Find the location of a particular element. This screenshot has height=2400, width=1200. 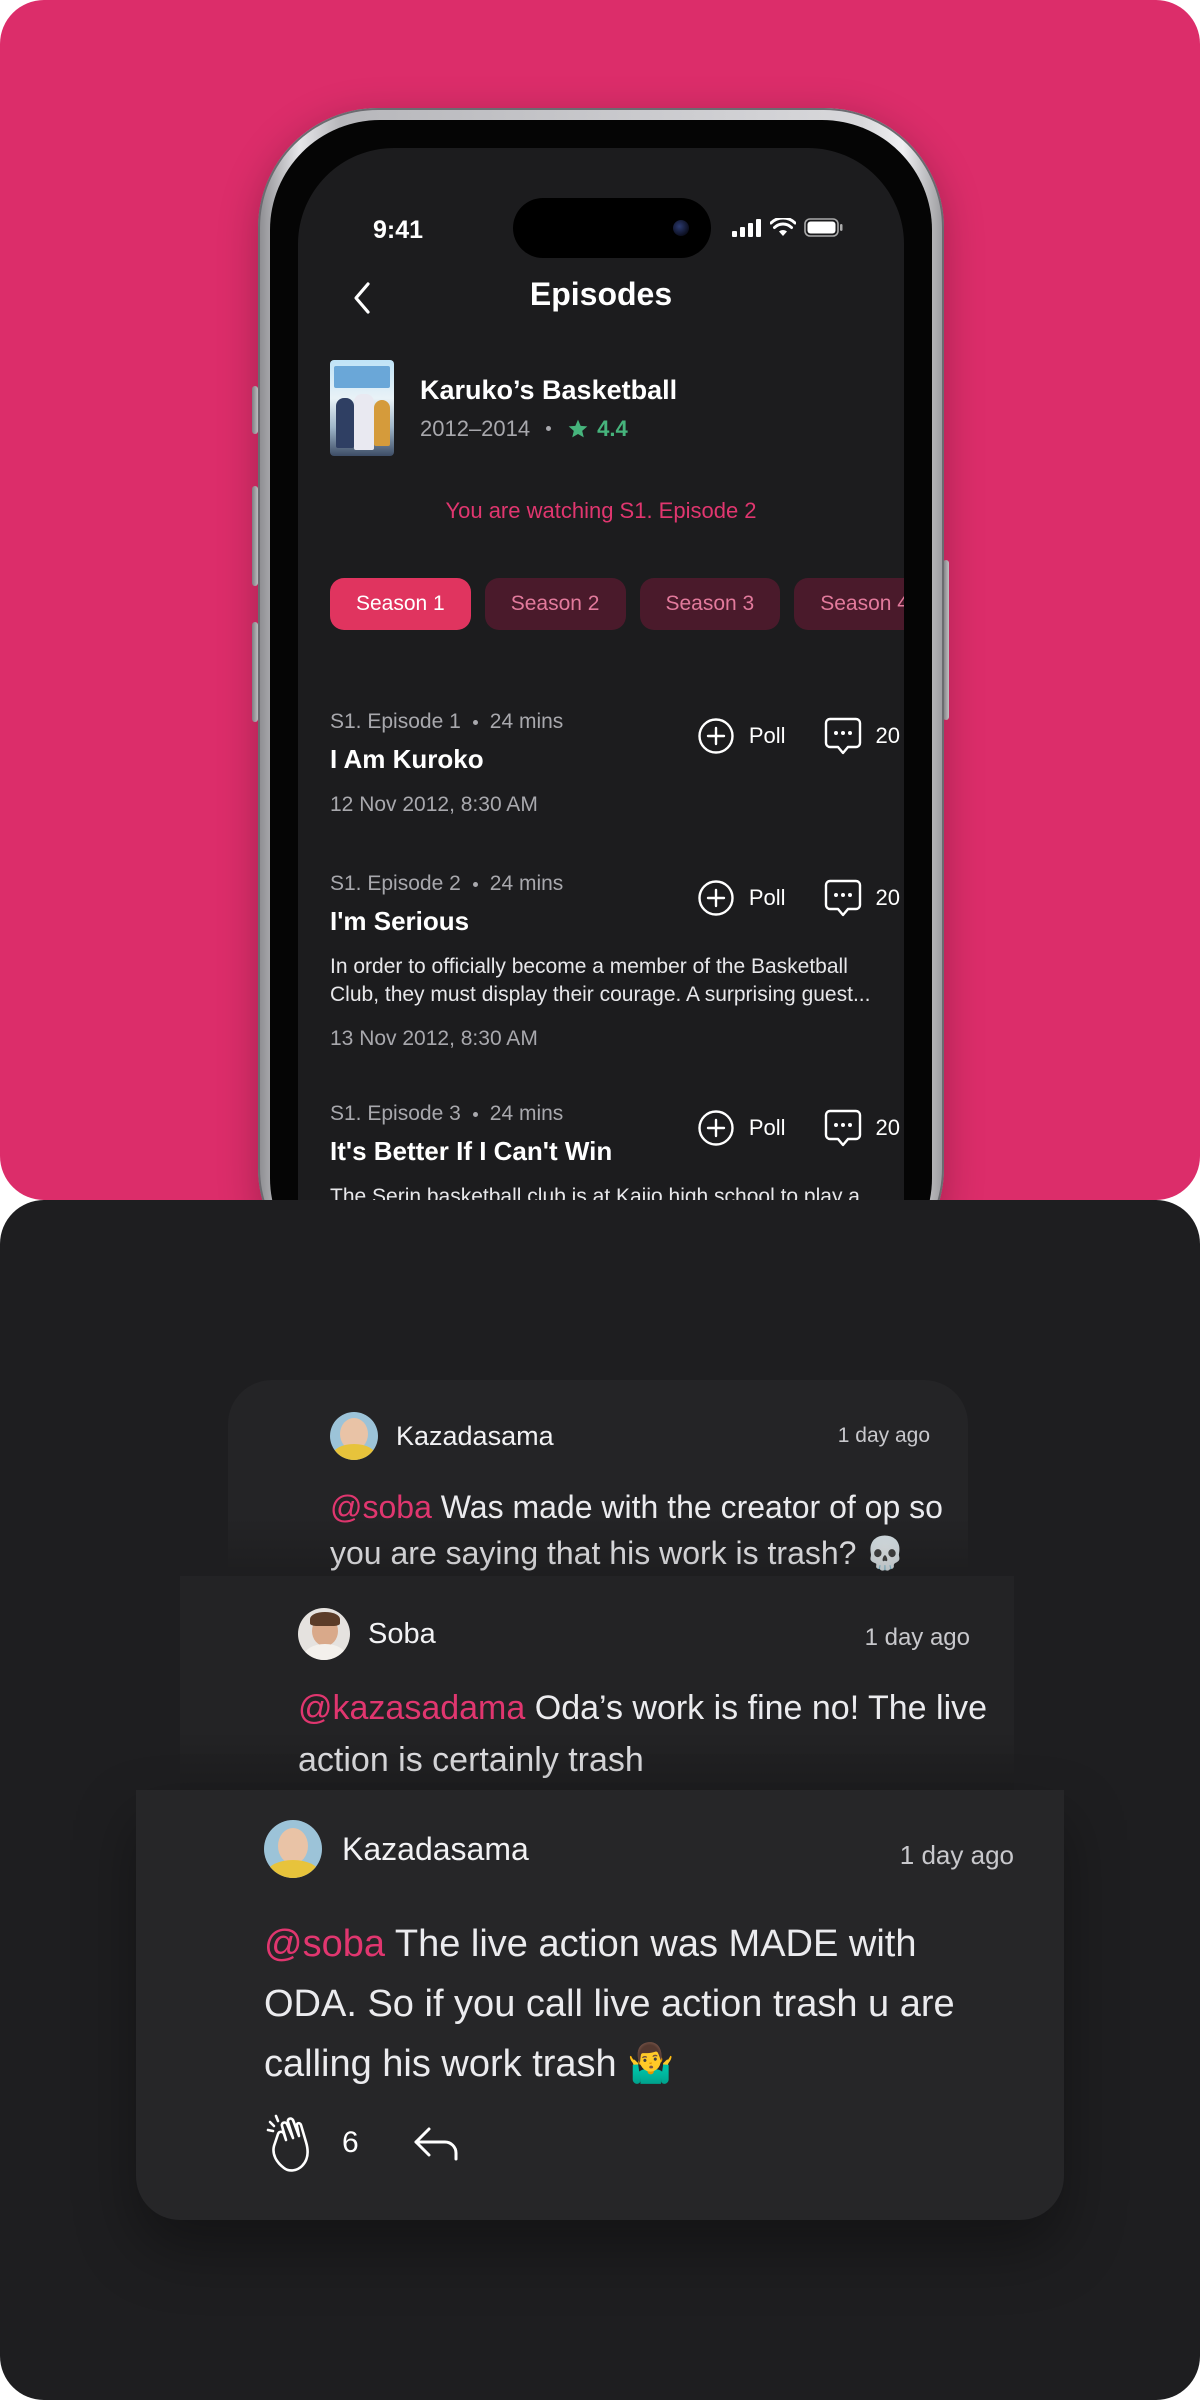

mention-link: @kazasadama is located at coordinates (411, 1708).